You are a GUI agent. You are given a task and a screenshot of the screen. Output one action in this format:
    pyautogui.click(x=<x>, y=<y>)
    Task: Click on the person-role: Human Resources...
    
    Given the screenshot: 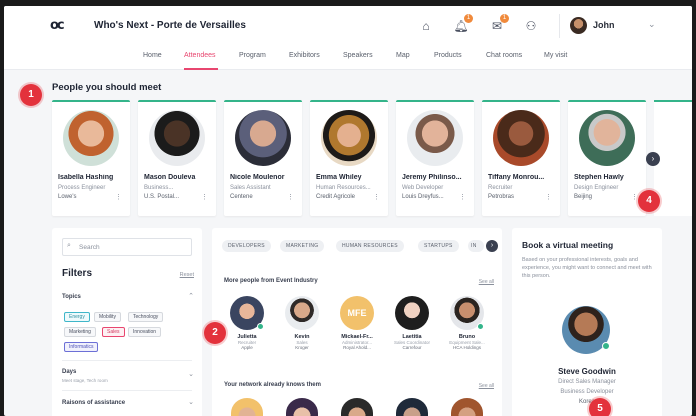 What is the action you would take?
    pyautogui.click(x=343, y=188)
    